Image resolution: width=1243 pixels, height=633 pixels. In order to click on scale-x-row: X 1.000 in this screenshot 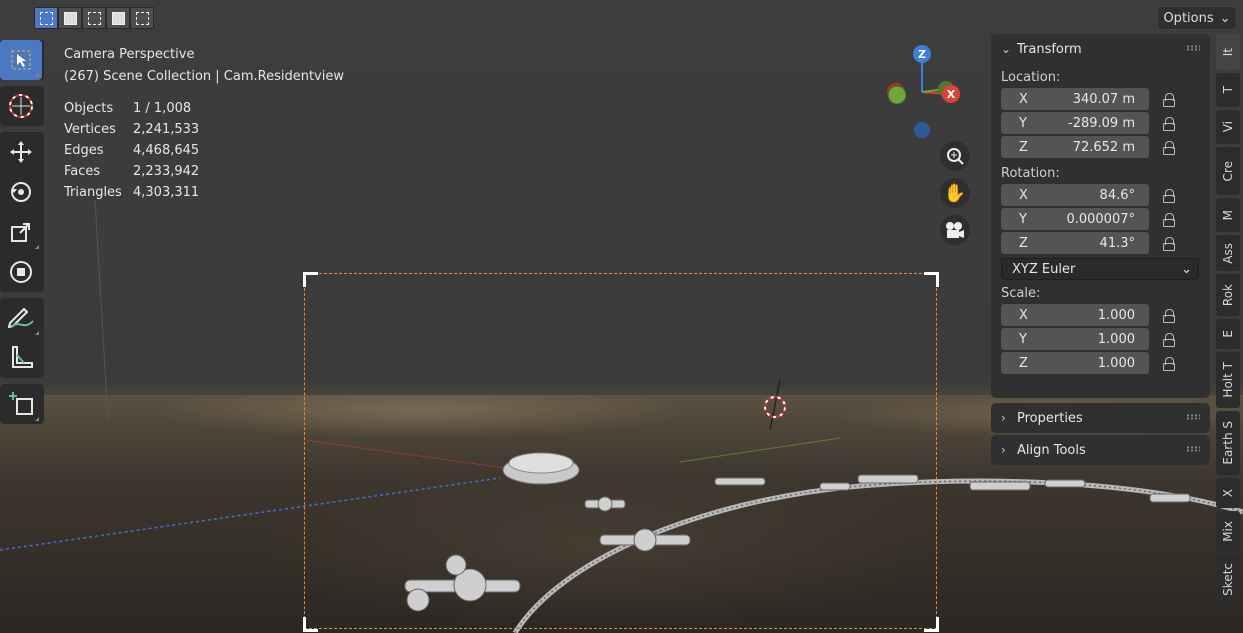, I will do `click(1105, 316)`.